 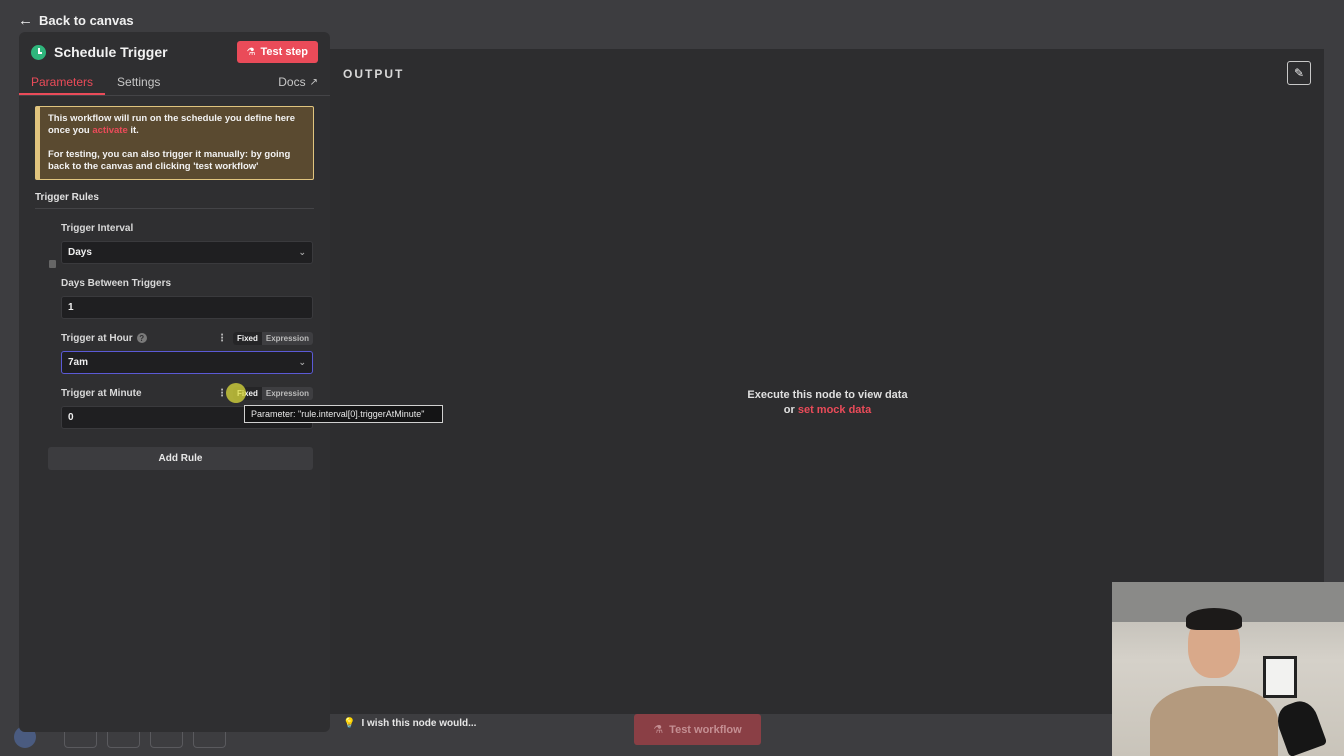 I want to click on trigger-hour-label-text: Trigger at Hour, so click(x=97, y=338).